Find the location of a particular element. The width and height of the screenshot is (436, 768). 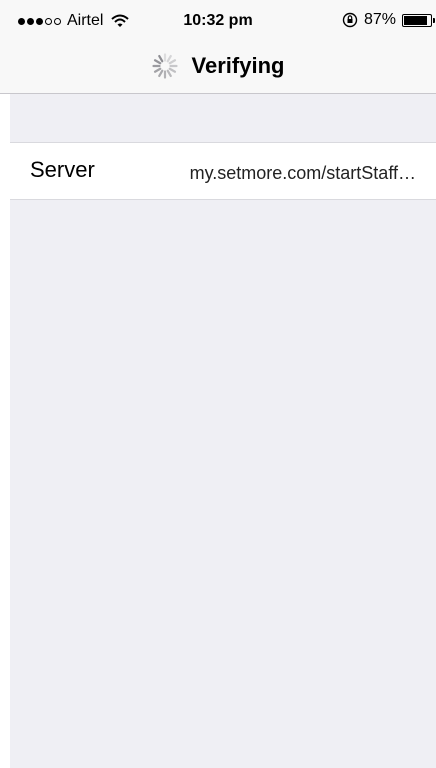

status-bar: Airtel 10:32 pm 87% is located at coordinates (218, 19).